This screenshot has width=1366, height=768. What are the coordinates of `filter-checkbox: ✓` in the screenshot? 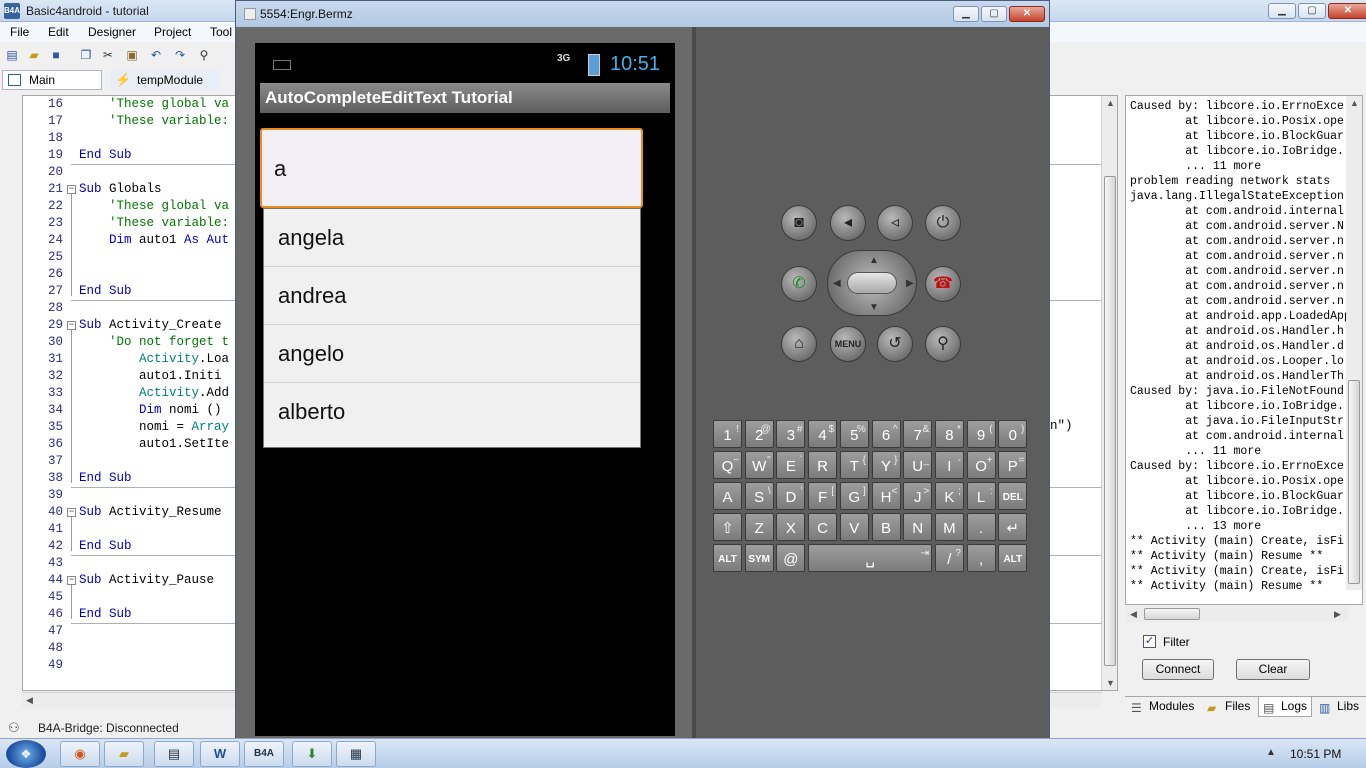 It's located at (1149, 641).